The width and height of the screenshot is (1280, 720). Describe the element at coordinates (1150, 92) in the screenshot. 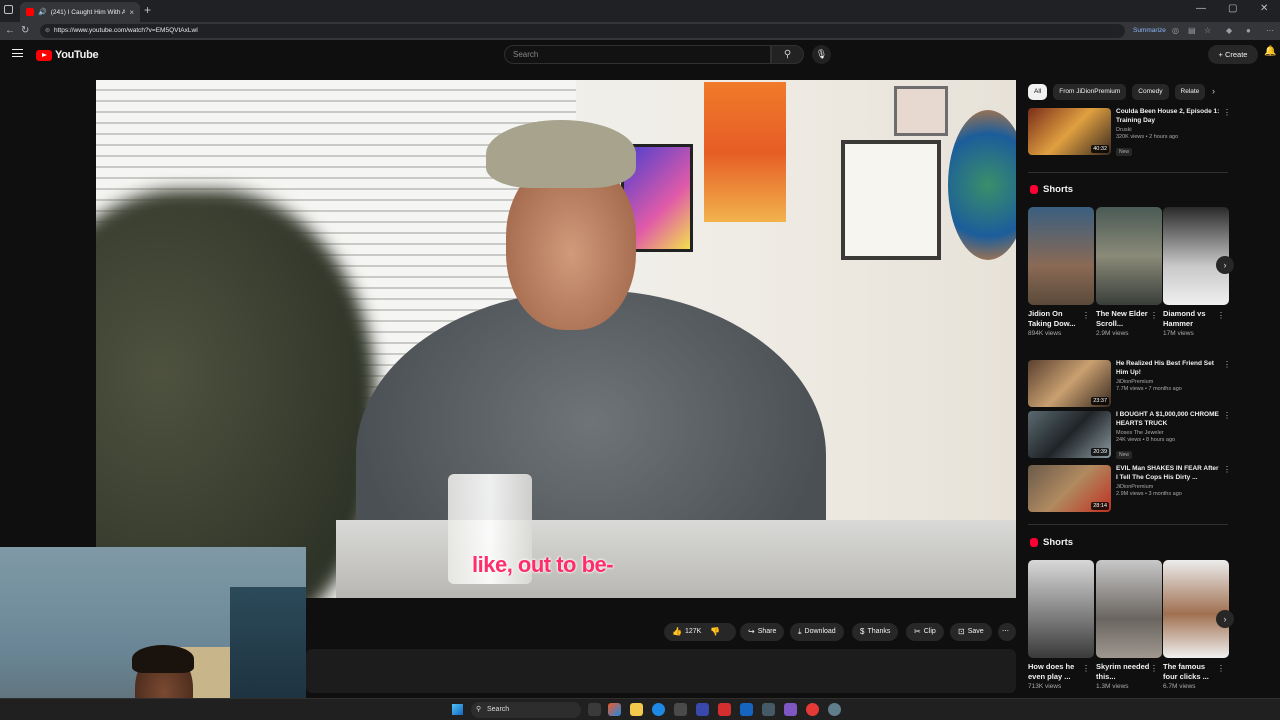

I see `chip-comedy: Comedy` at that location.